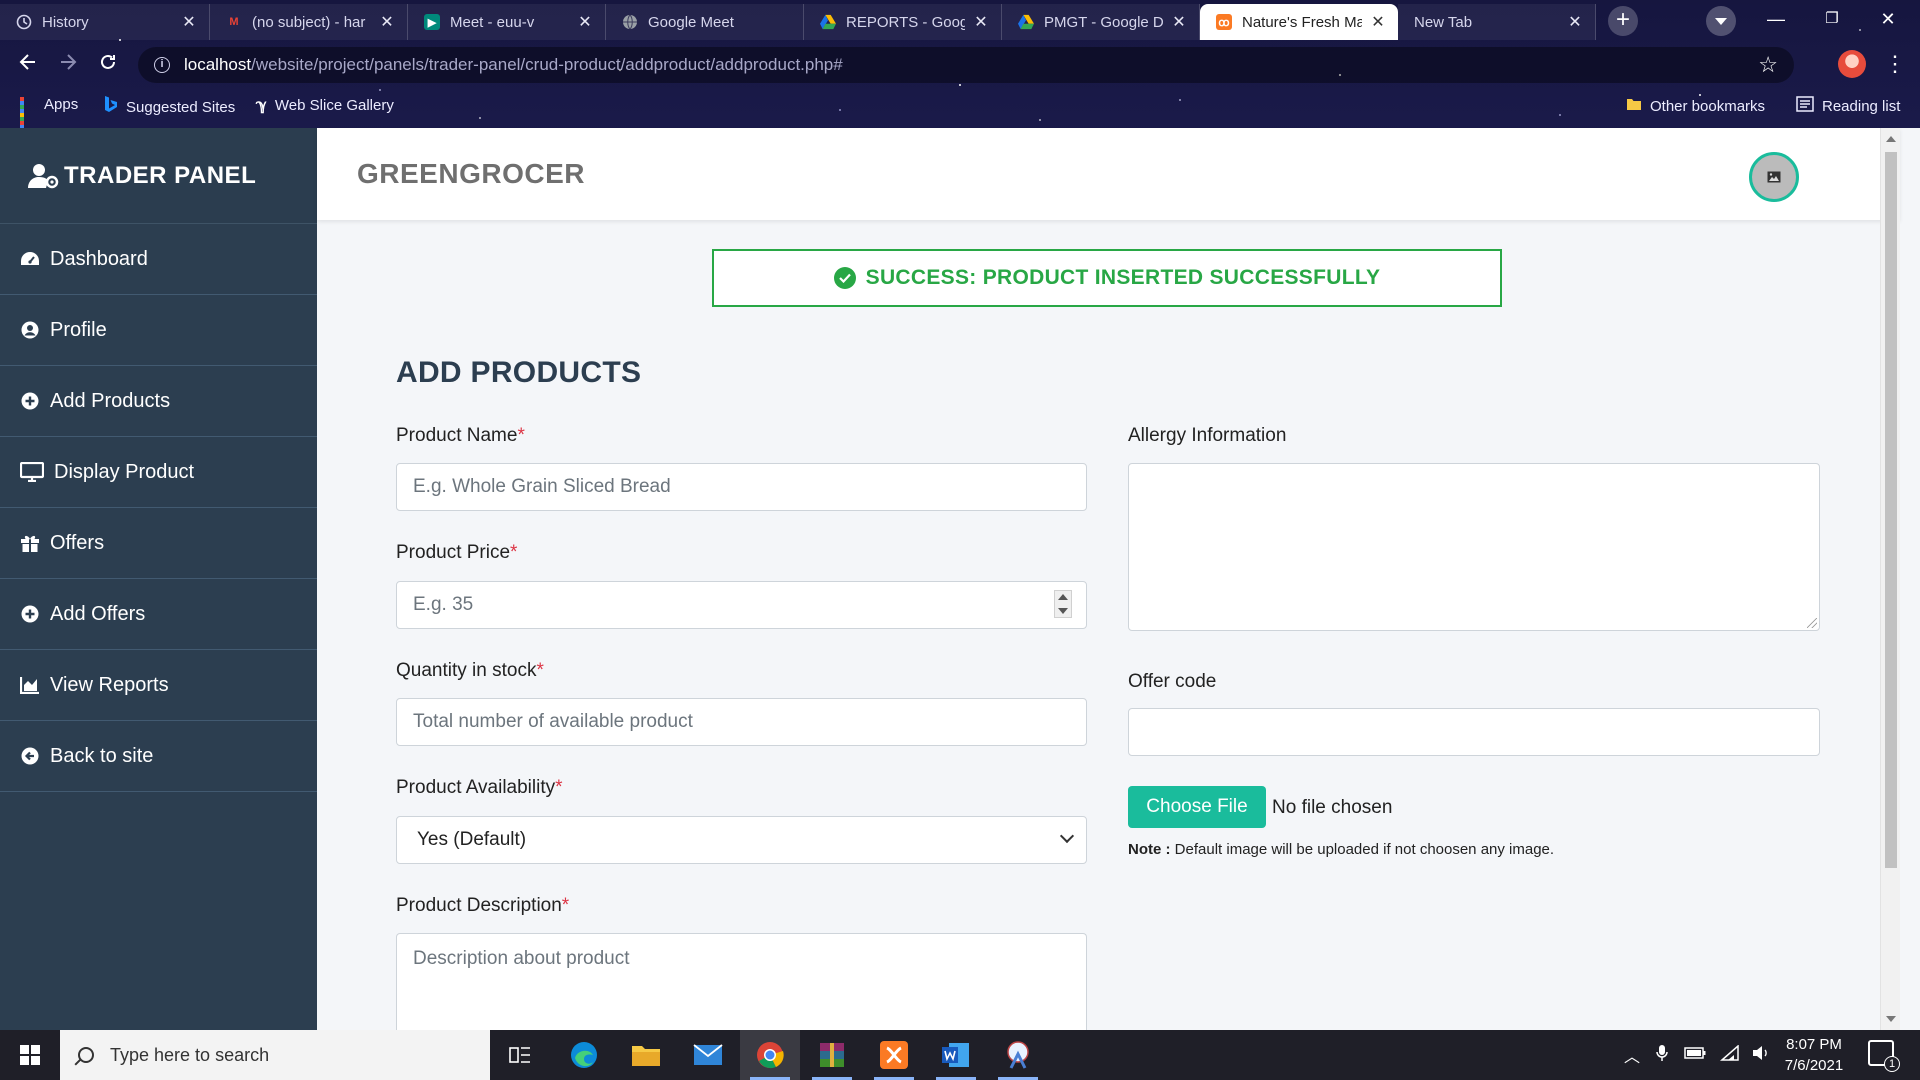 The width and height of the screenshot is (1920, 1080). Describe the element at coordinates (705, 22) in the screenshot. I see `tab-google-meet: Google Meet` at that location.